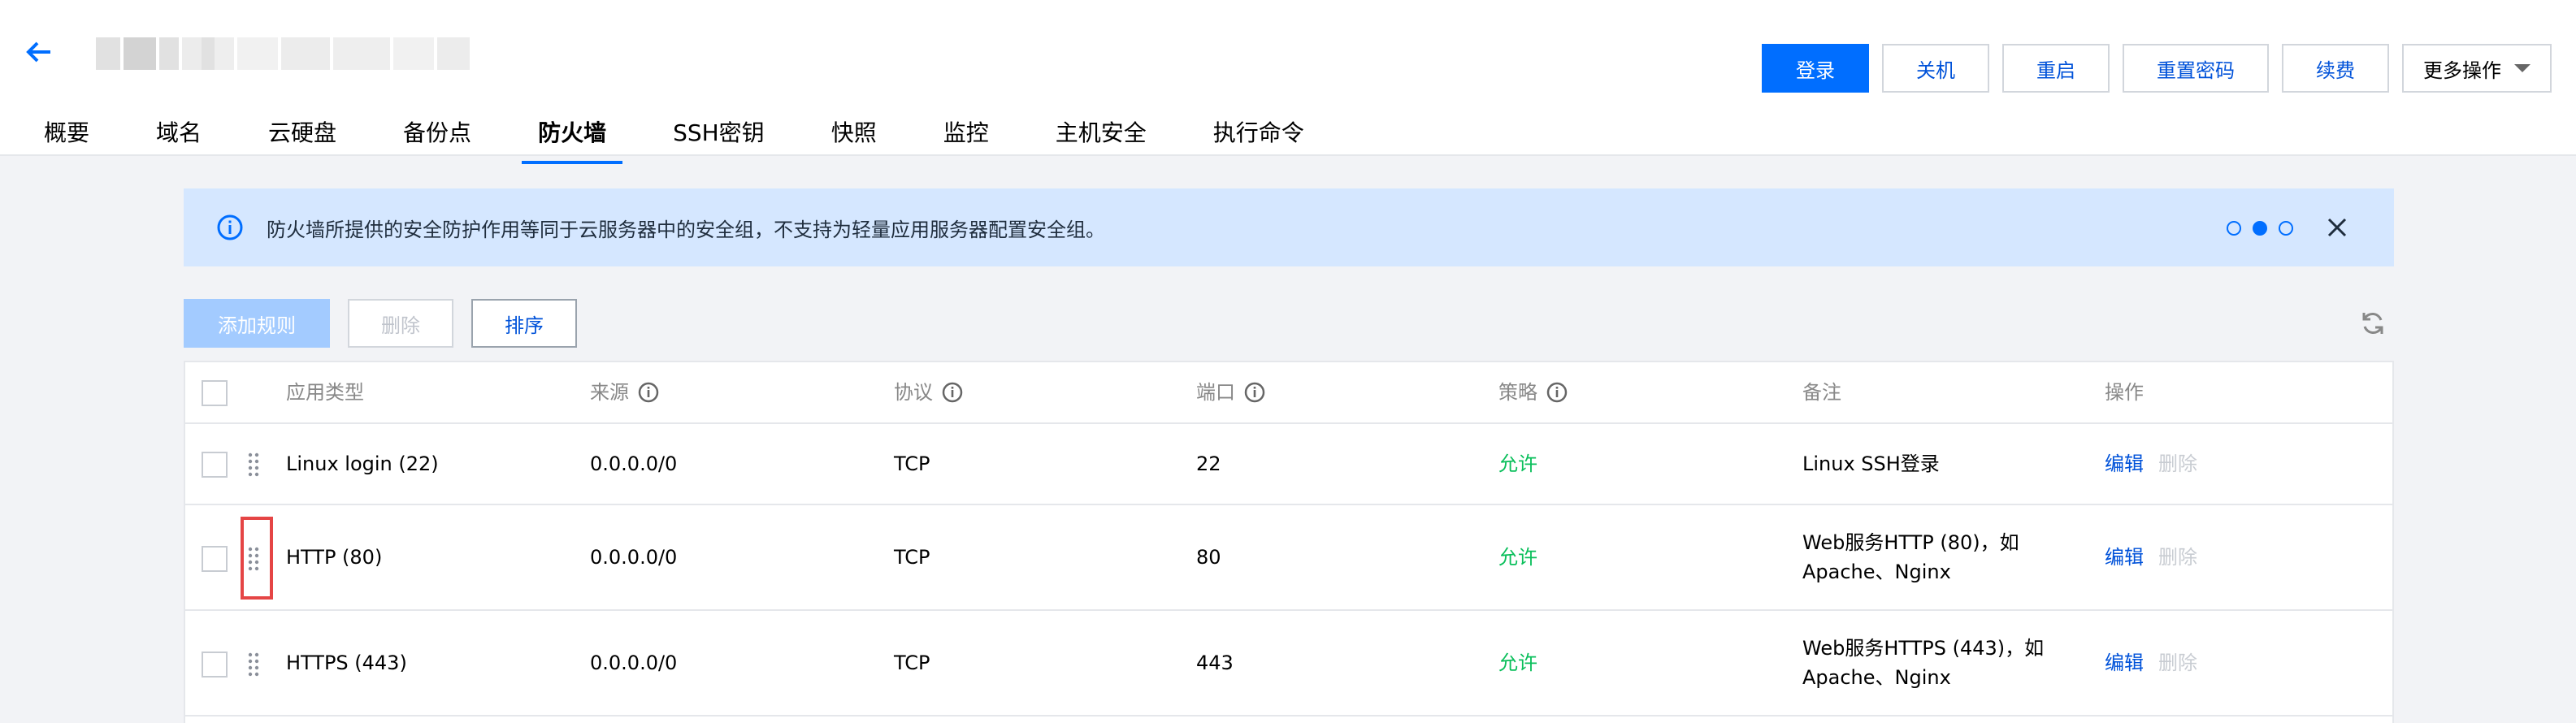 The height and width of the screenshot is (723, 2576). I want to click on tab-cloud-disk: 云硬盘, so click(302, 138).